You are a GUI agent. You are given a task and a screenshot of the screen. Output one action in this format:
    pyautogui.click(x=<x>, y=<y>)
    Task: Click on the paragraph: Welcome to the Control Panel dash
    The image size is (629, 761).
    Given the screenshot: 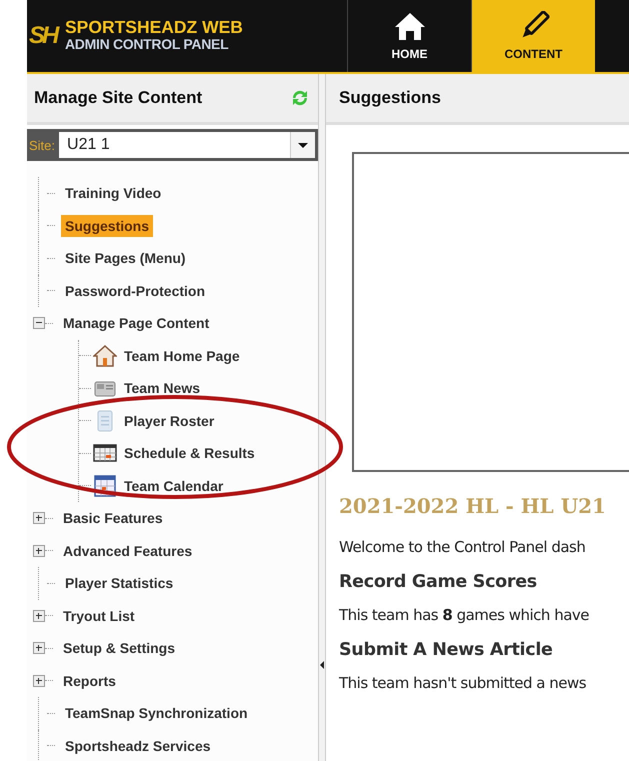 What is the action you would take?
    pyautogui.click(x=462, y=547)
    